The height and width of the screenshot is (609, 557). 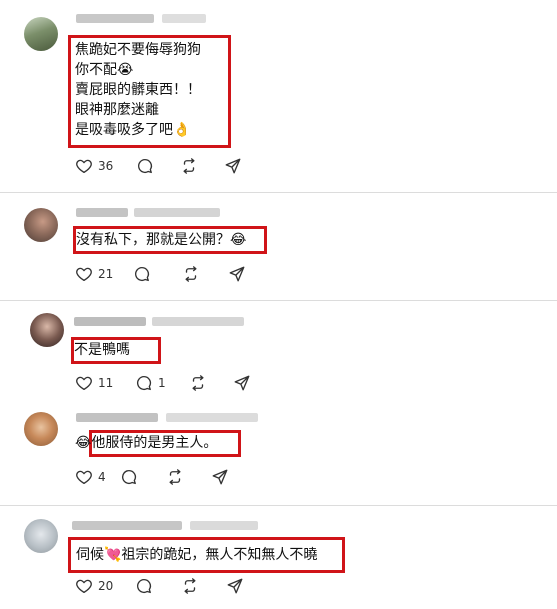 I want to click on like-count: 21, so click(x=106, y=274).